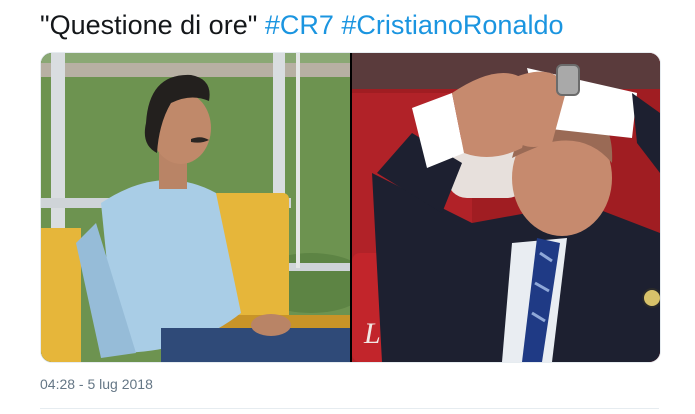  I want to click on tweet-quote: "Questione di ore", so click(149, 25).